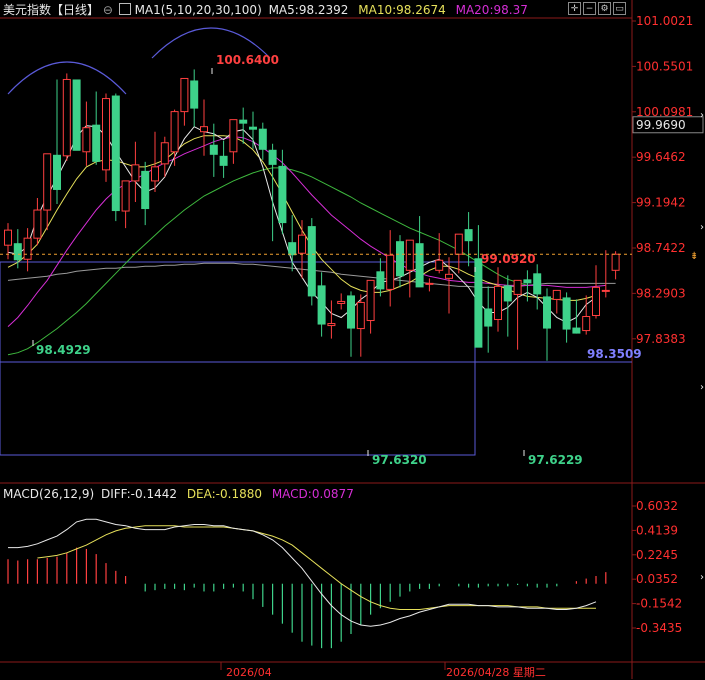  What do you see at coordinates (664, 21) in the screenshot?
I see `price-tick-label: 101.0021` at bounding box center [664, 21].